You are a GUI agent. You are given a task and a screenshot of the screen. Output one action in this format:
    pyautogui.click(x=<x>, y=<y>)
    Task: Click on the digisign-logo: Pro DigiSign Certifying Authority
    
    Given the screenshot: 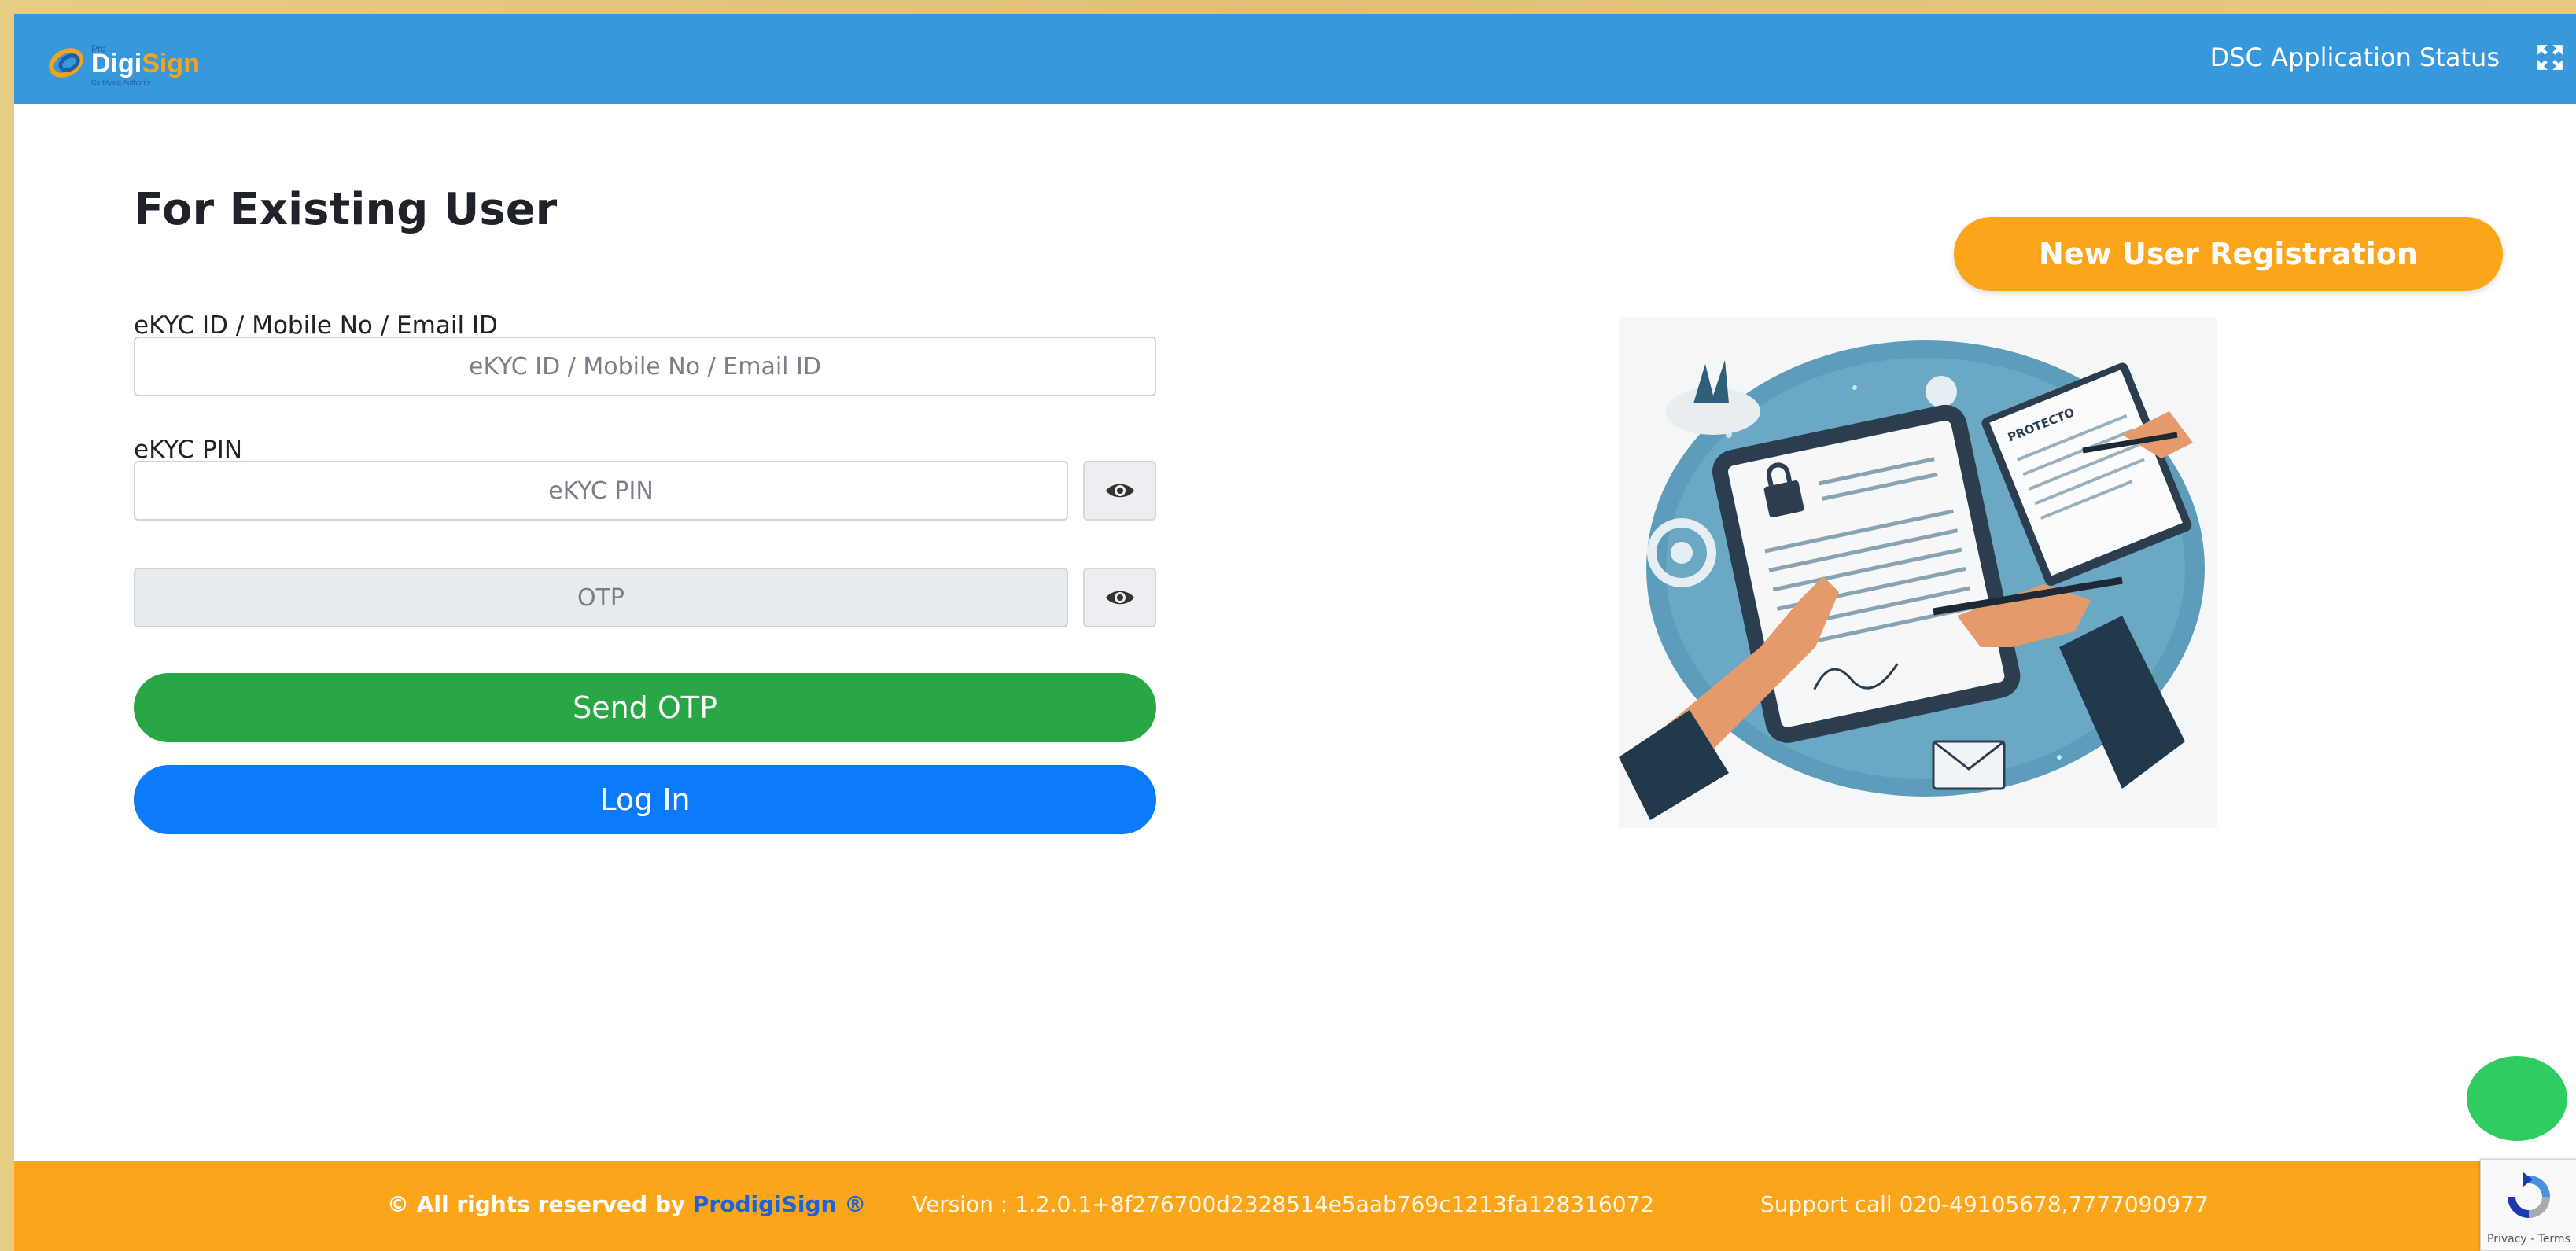 What is the action you would take?
    pyautogui.click(x=140, y=63)
    